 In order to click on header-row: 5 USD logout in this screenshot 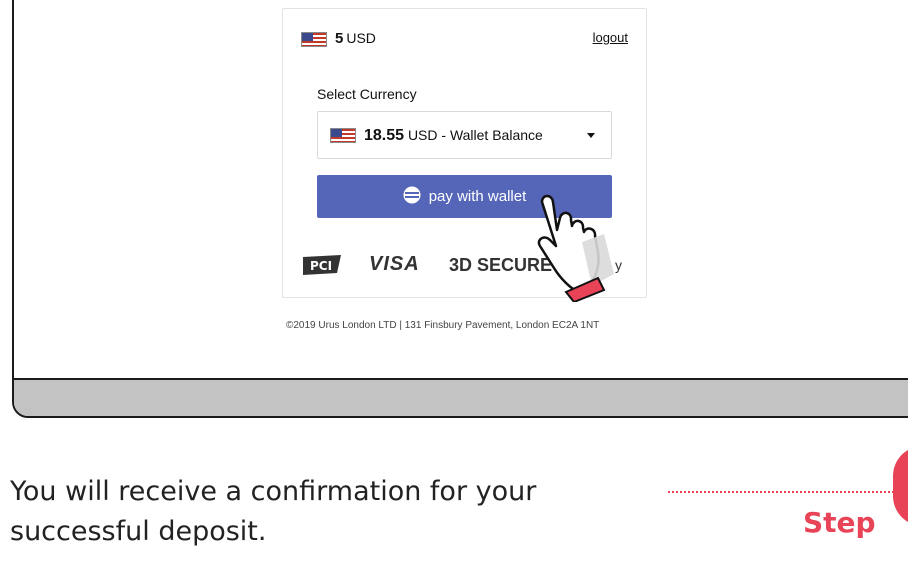, I will do `click(464, 38)`.